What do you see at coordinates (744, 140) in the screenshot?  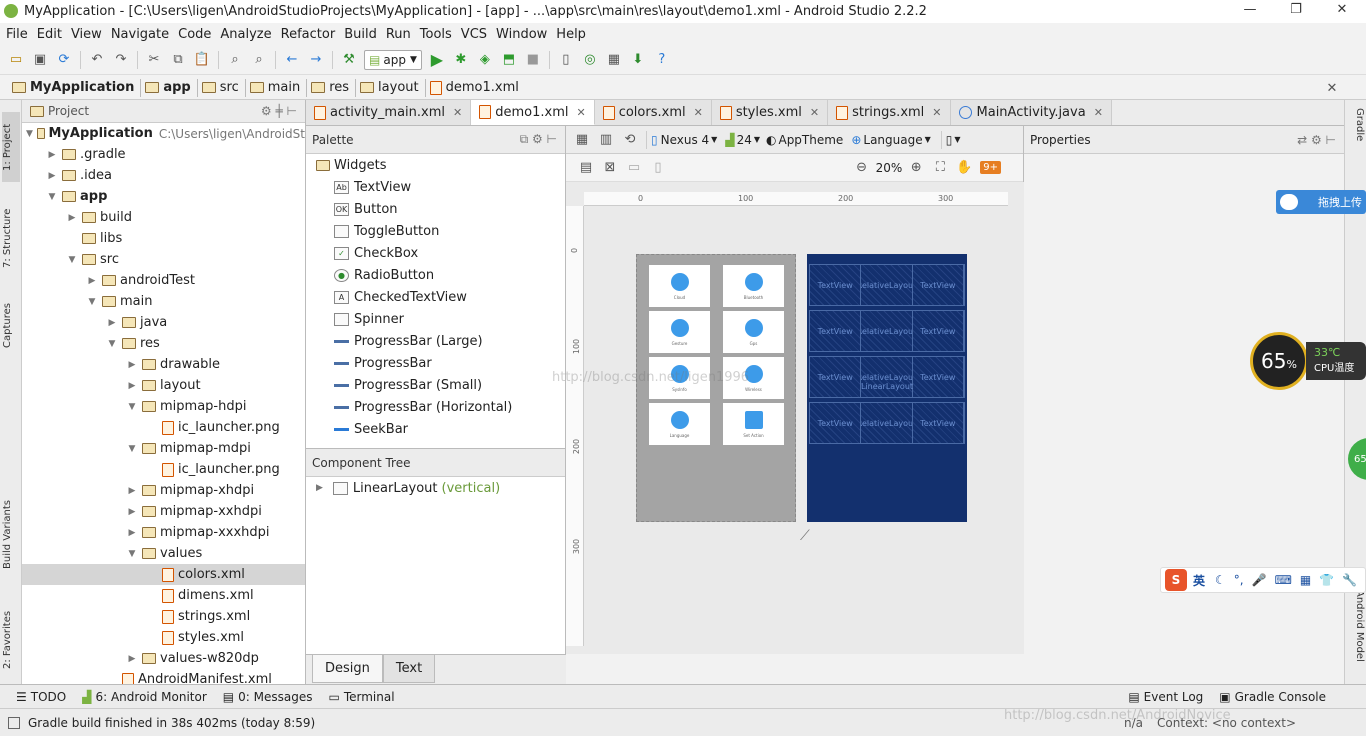 I see `api-select: 24` at bounding box center [744, 140].